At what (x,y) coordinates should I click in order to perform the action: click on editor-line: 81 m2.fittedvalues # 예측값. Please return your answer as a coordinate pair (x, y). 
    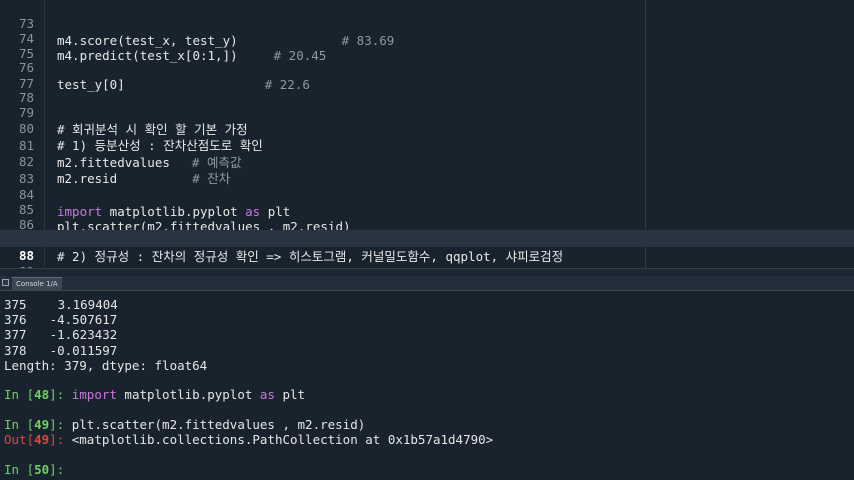
    Looking at the image, I should click on (427, 145).